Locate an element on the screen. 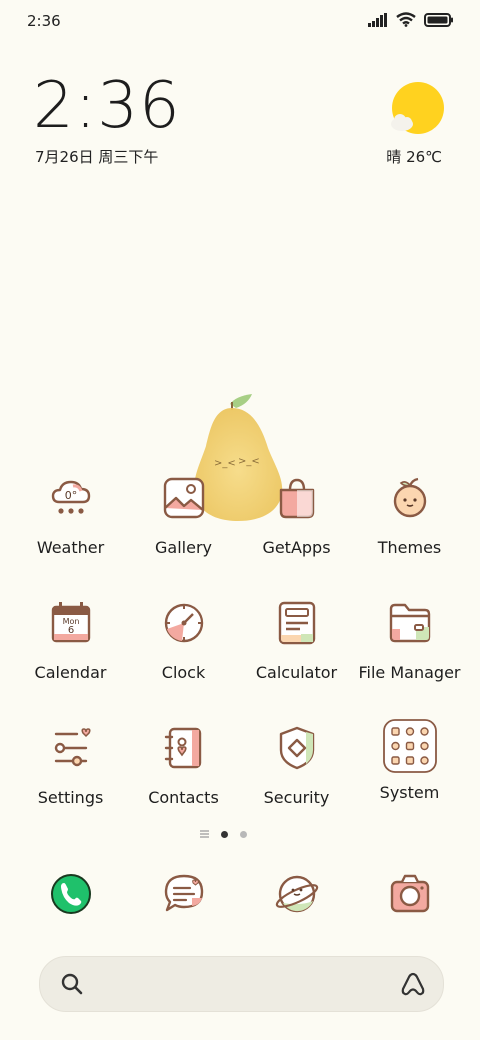 This screenshot has height=1040, width=480. page-dot is located at coordinates (243, 834).